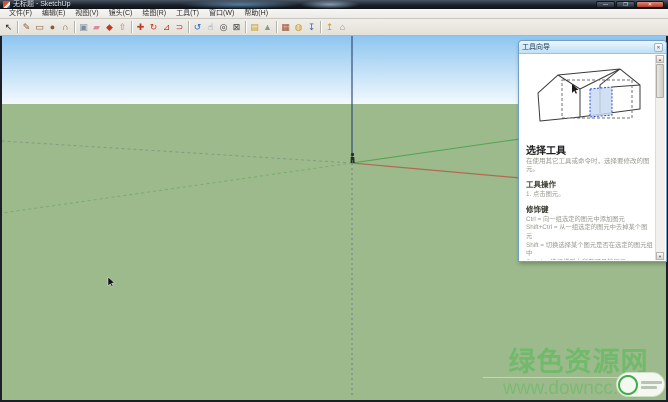  Describe the element at coordinates (299, 27) in the screenshot. I see `preview-google-earth-icon: ◍` at that location.